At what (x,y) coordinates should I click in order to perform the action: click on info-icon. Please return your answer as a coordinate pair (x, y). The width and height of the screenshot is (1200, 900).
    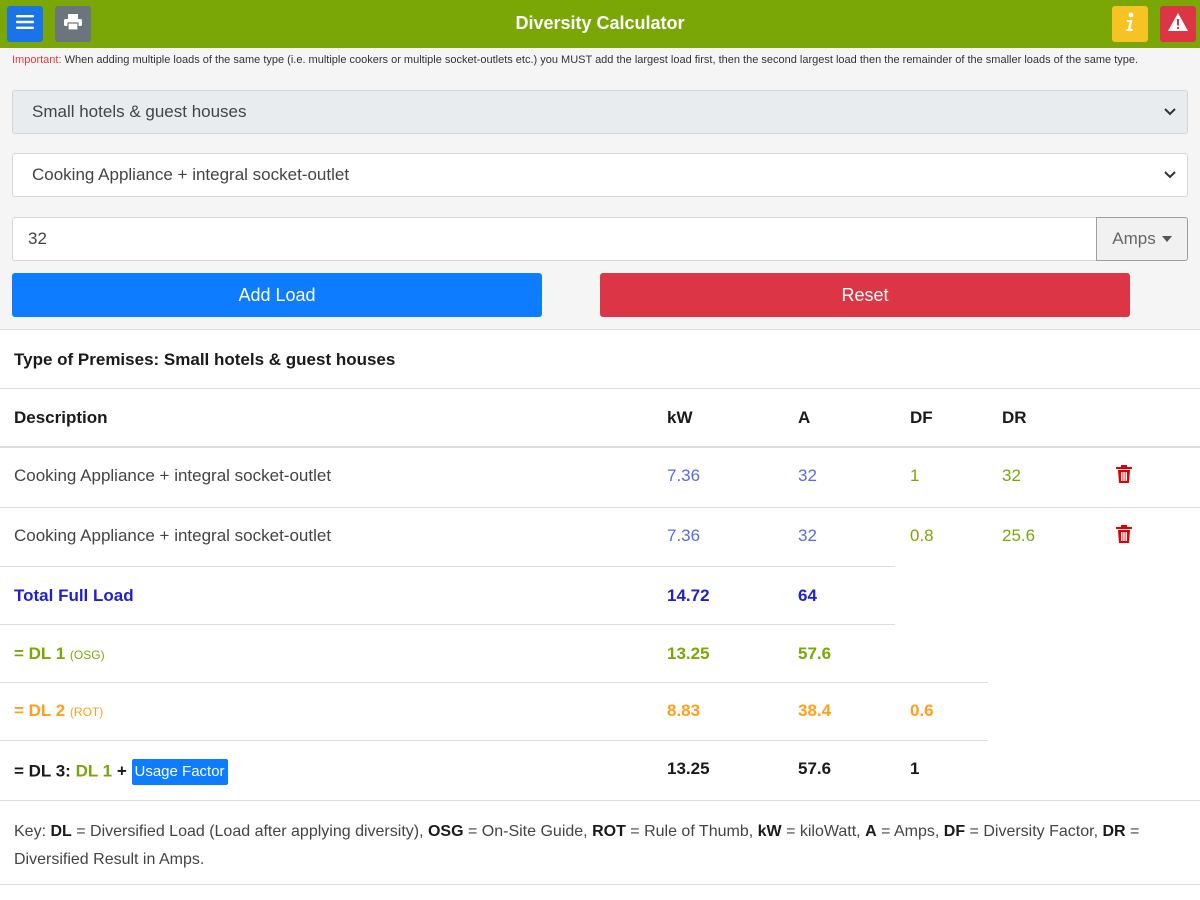
    Looking at the image, I should click on (1130, 24).